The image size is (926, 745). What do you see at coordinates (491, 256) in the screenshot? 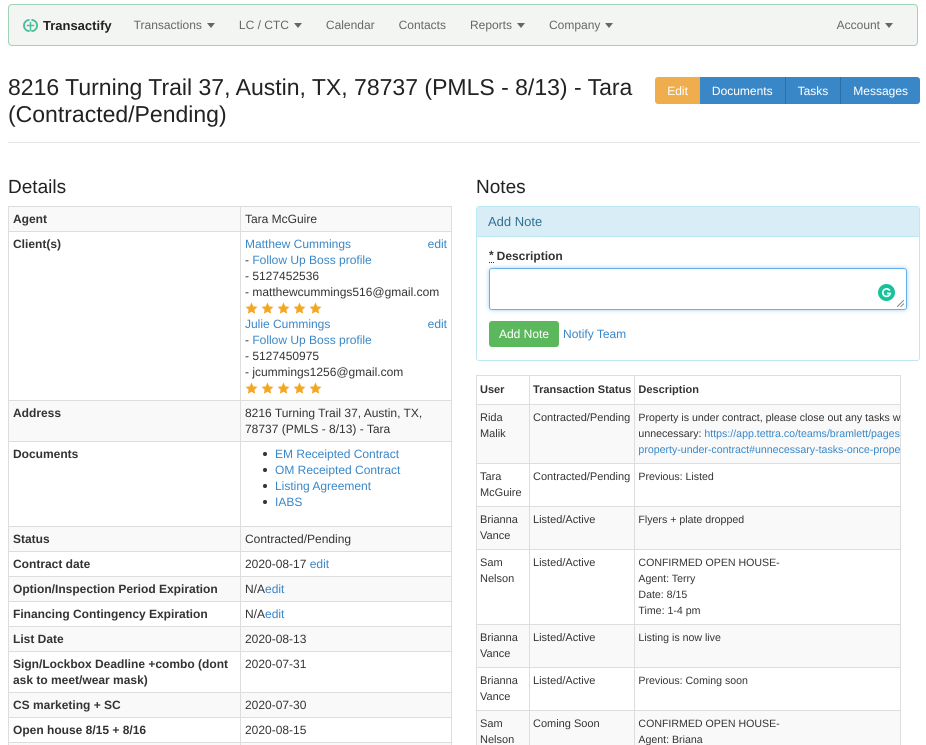
I see `required-mark: *` at bounding box center [491, 256].